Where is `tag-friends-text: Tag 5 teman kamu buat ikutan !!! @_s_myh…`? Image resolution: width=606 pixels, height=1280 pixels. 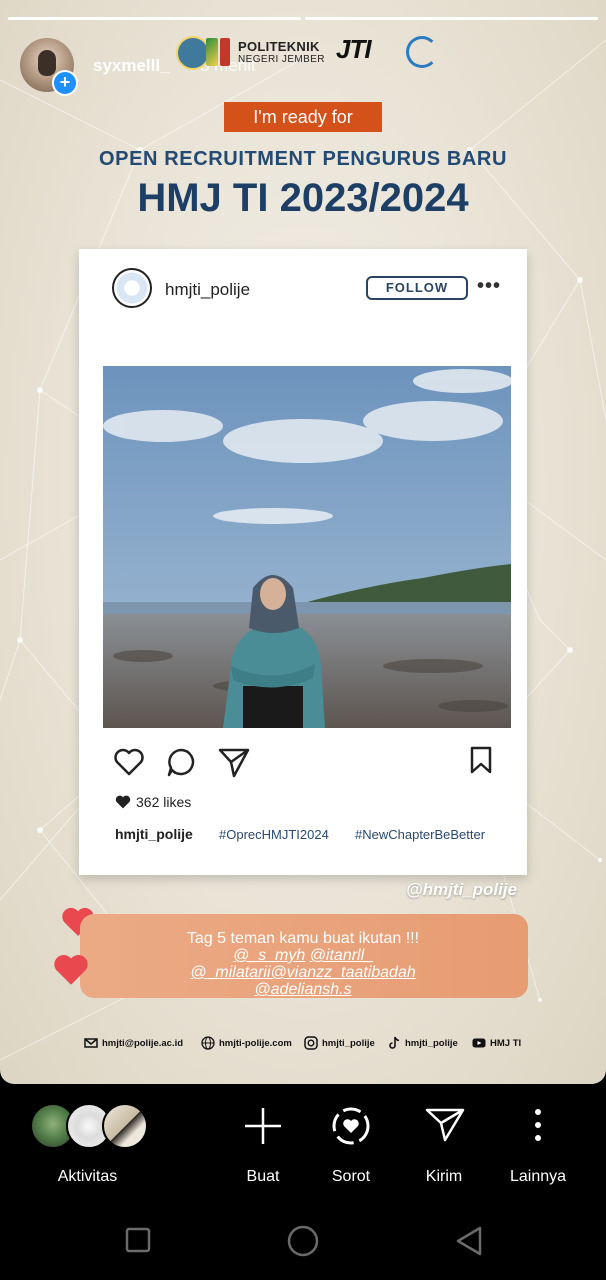 tag-friends-text: Tag 5 teman kamu buat ikutan !!! @_s_myh… is located at coordinates (303, 964).